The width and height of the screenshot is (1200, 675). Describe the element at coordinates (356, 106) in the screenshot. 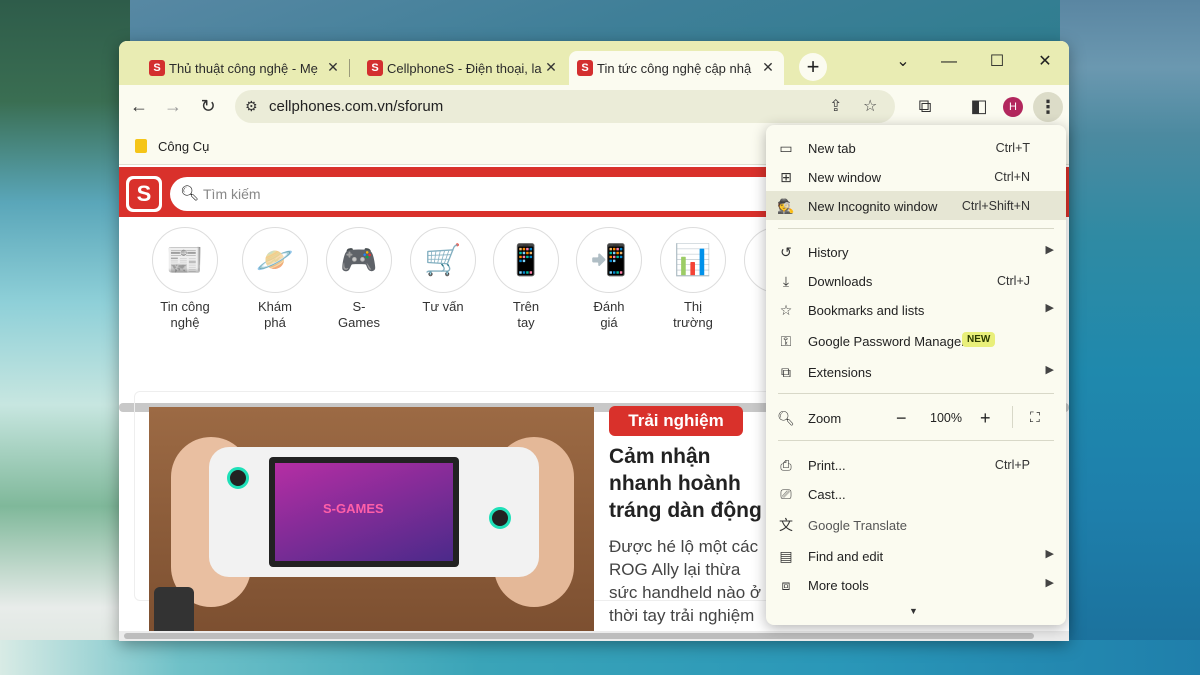

I see `url-text: cellphones.com.vn/sforum` at that location.